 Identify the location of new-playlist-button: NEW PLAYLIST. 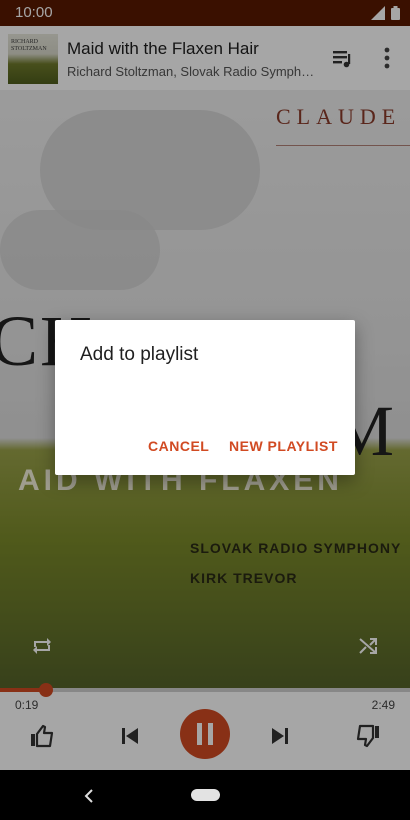
(283, 446).